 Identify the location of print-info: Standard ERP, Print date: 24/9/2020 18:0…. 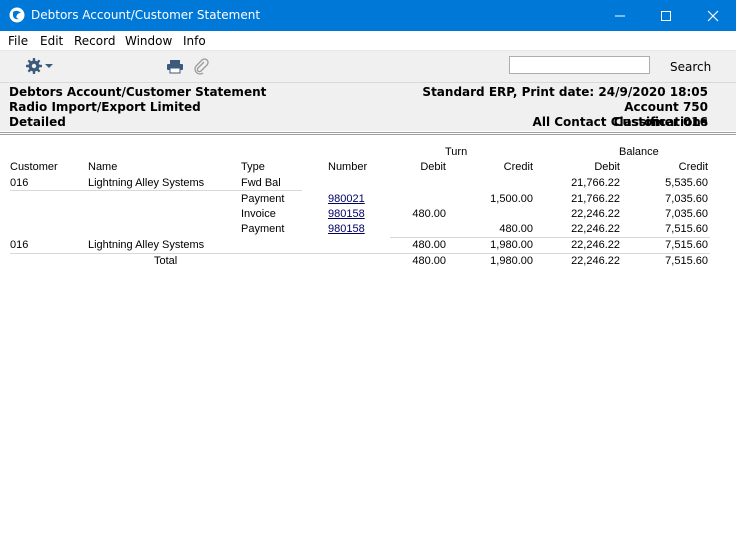
(565, 92).